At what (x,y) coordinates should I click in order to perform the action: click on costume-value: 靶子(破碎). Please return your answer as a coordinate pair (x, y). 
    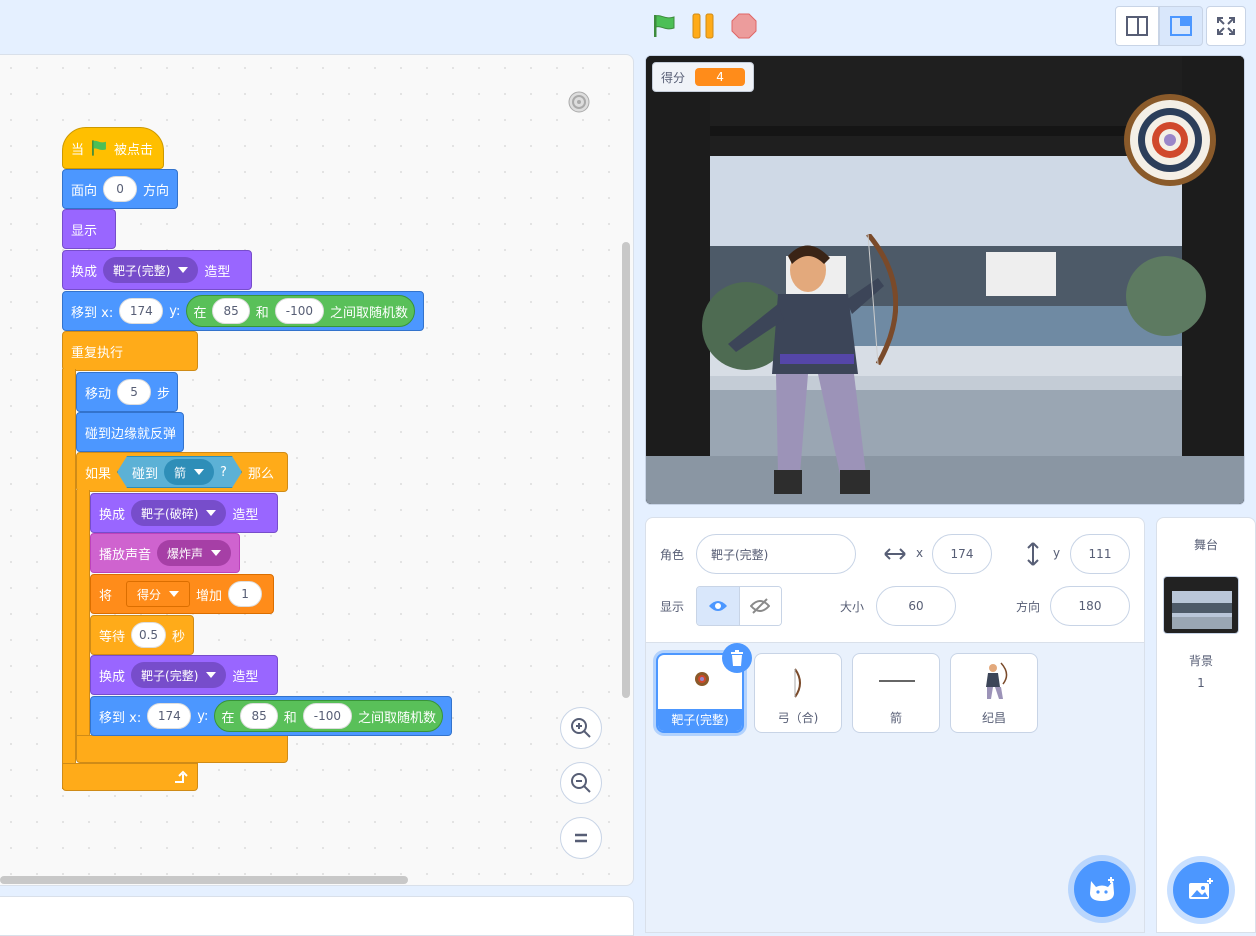
    Looking at the image, I should click on (170, 513).